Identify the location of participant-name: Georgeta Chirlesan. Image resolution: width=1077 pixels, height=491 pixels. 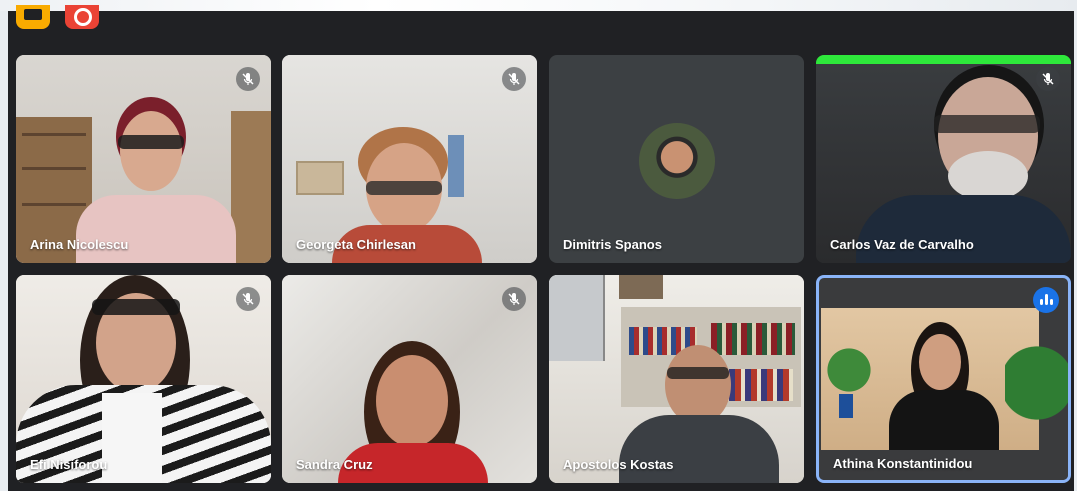
(356, 244).